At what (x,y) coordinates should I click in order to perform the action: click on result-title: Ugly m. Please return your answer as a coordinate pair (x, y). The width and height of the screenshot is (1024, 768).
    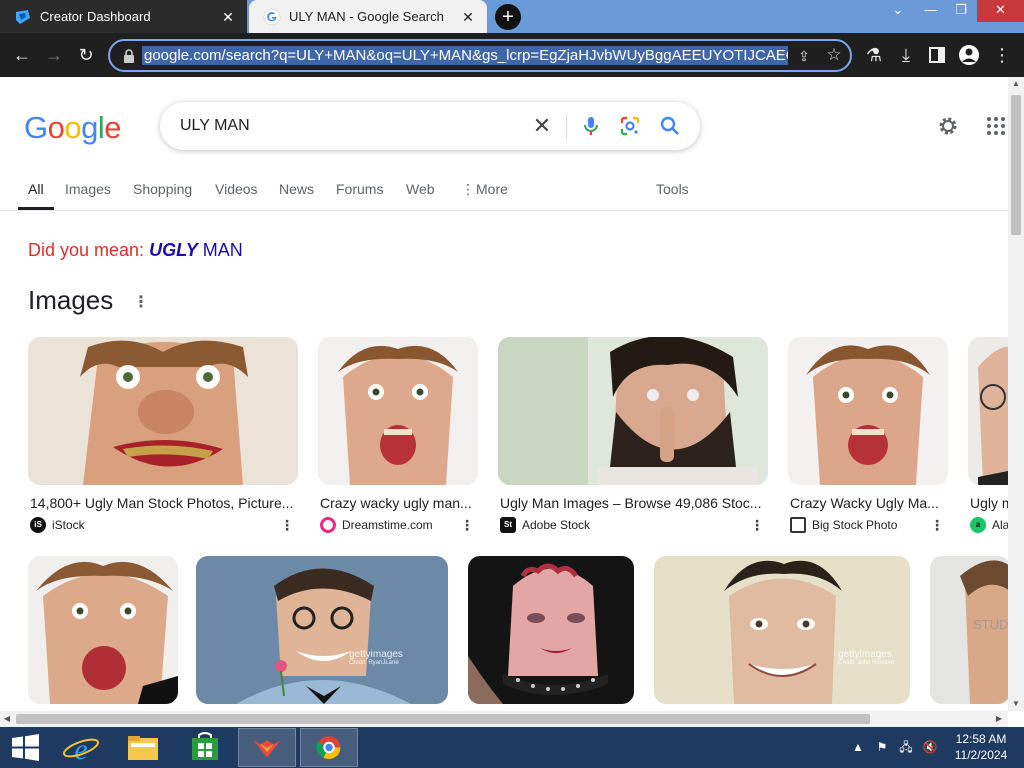
    Looking at the image, I should click on (989, 503).